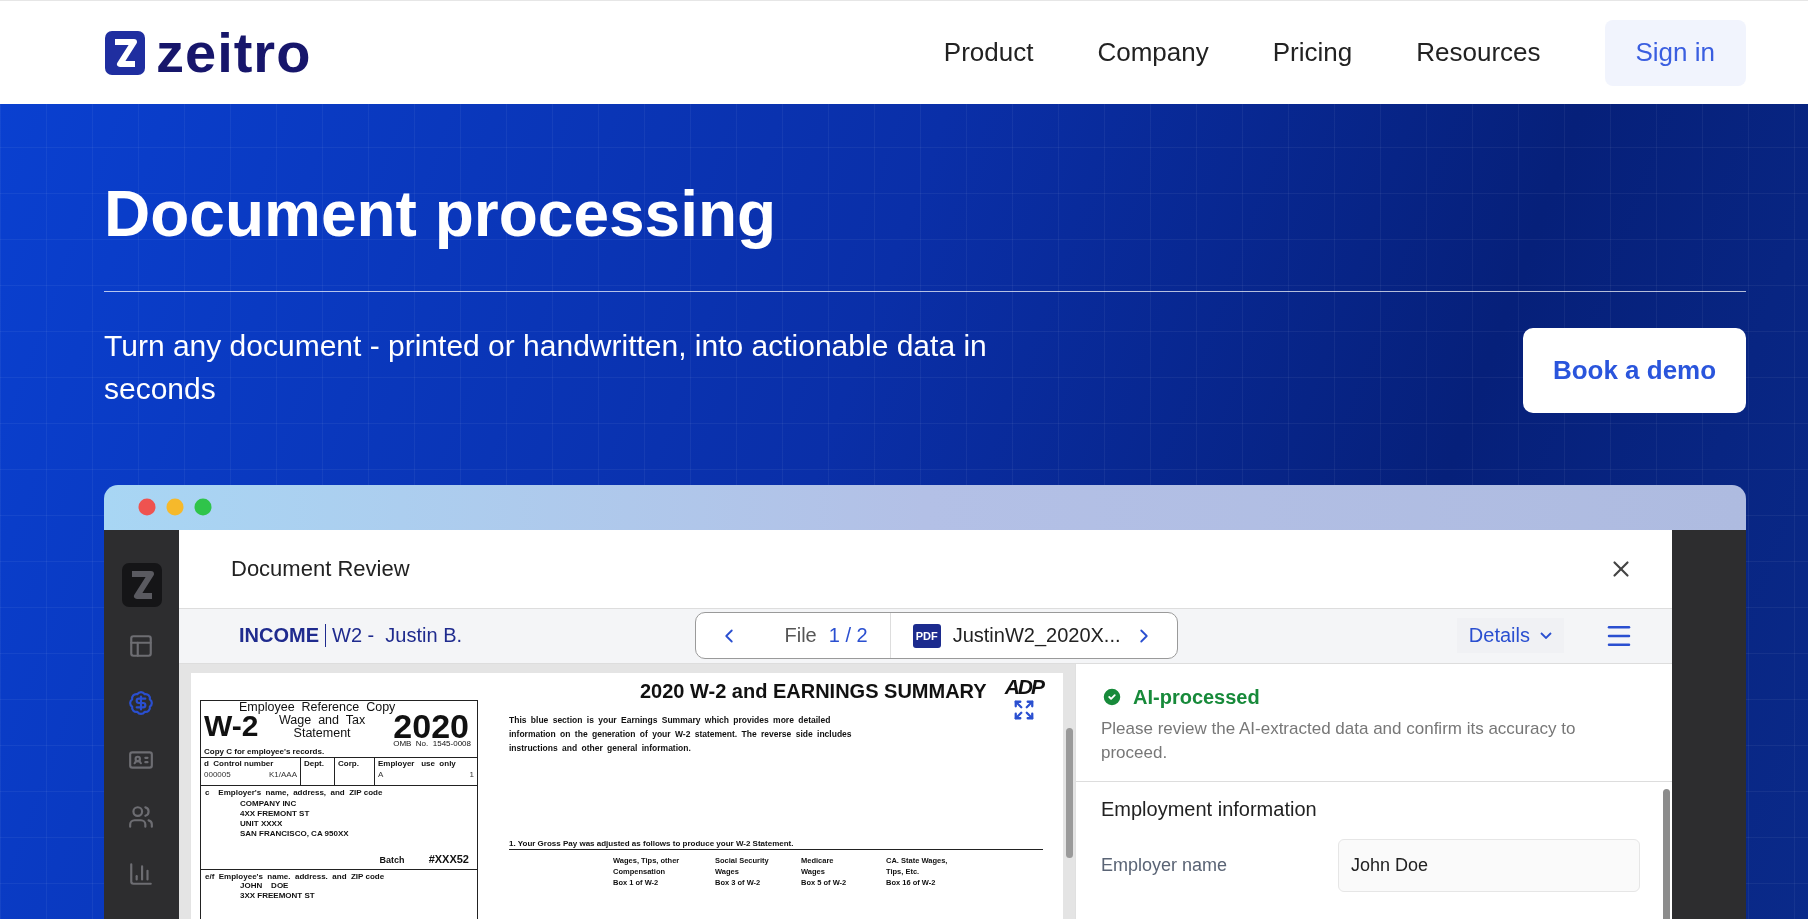 The image size is (1808, 919). Describe the element at coordinates (1510, 636) in the screenshot. I see `details-dropdown: Details` at that location.